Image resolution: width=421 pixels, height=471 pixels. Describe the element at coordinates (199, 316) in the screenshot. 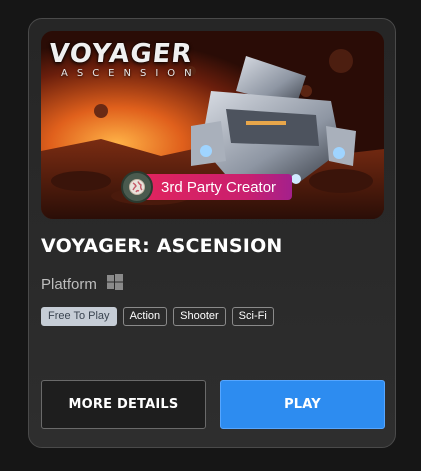

I see `genre-tag: Shooter` at that location.